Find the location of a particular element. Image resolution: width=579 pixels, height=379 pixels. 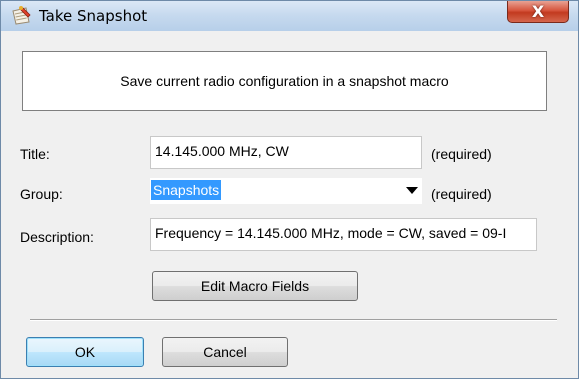

close-button: X is located at coordinates (538, 12).